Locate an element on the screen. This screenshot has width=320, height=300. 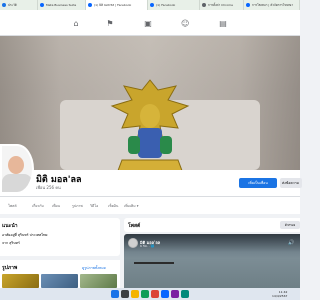
post-author-avatar is located at coordinates (133, 243).